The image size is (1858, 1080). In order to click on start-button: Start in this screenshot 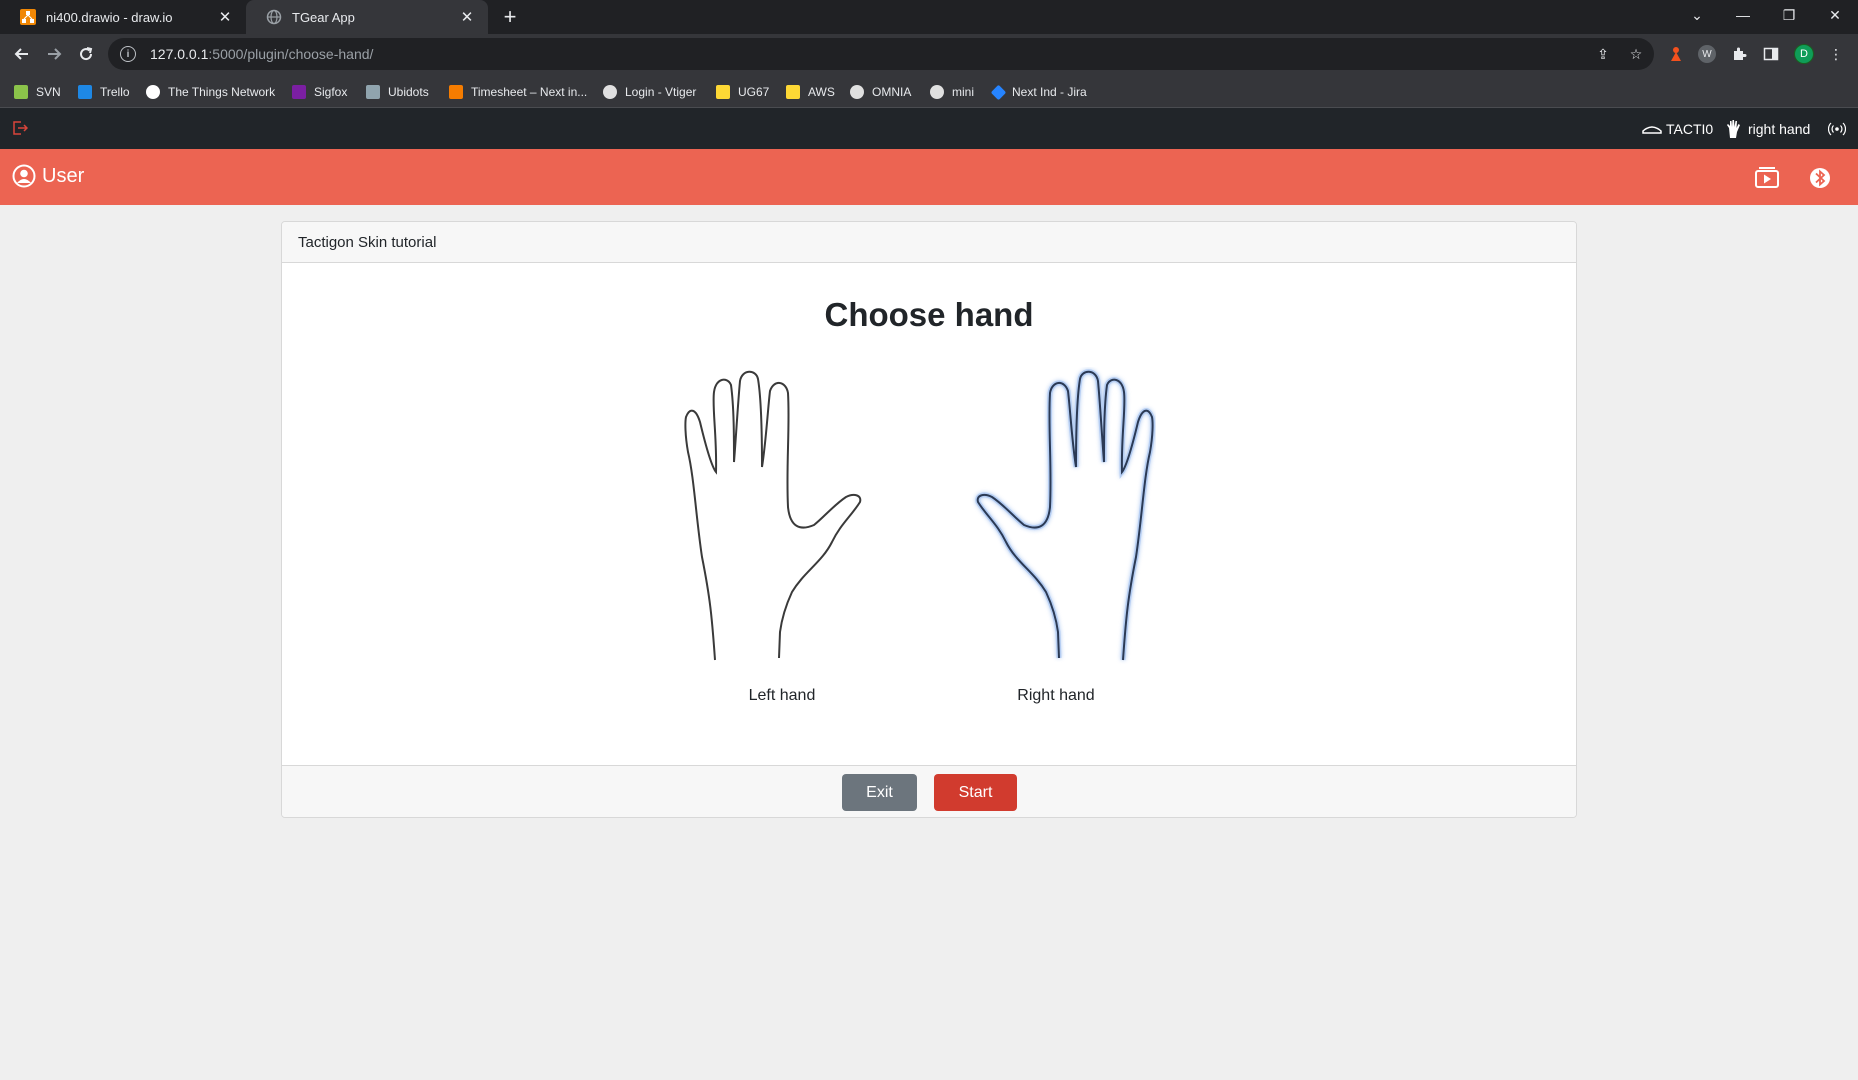, I will do `click(975, 792)`.